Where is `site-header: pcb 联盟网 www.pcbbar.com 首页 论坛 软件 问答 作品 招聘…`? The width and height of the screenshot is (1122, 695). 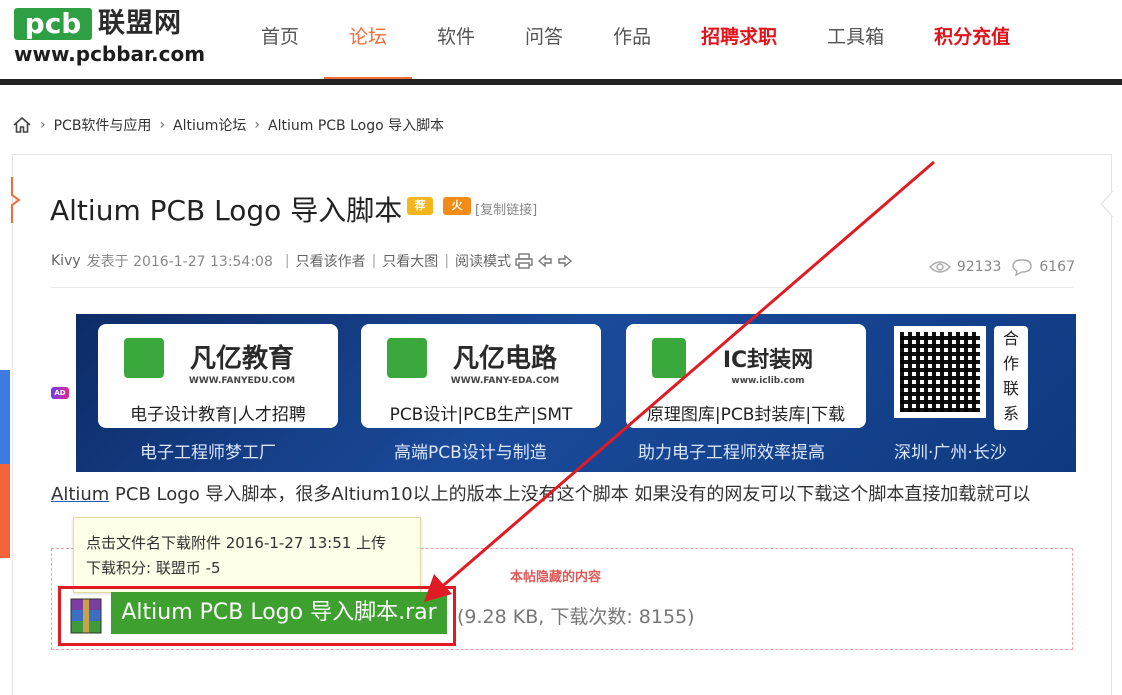 site-header: pcb 联盟网 www.pcbbar.com 首页 论坛 软件 问答 作品 招聘… is located at coordinates (561, 42).